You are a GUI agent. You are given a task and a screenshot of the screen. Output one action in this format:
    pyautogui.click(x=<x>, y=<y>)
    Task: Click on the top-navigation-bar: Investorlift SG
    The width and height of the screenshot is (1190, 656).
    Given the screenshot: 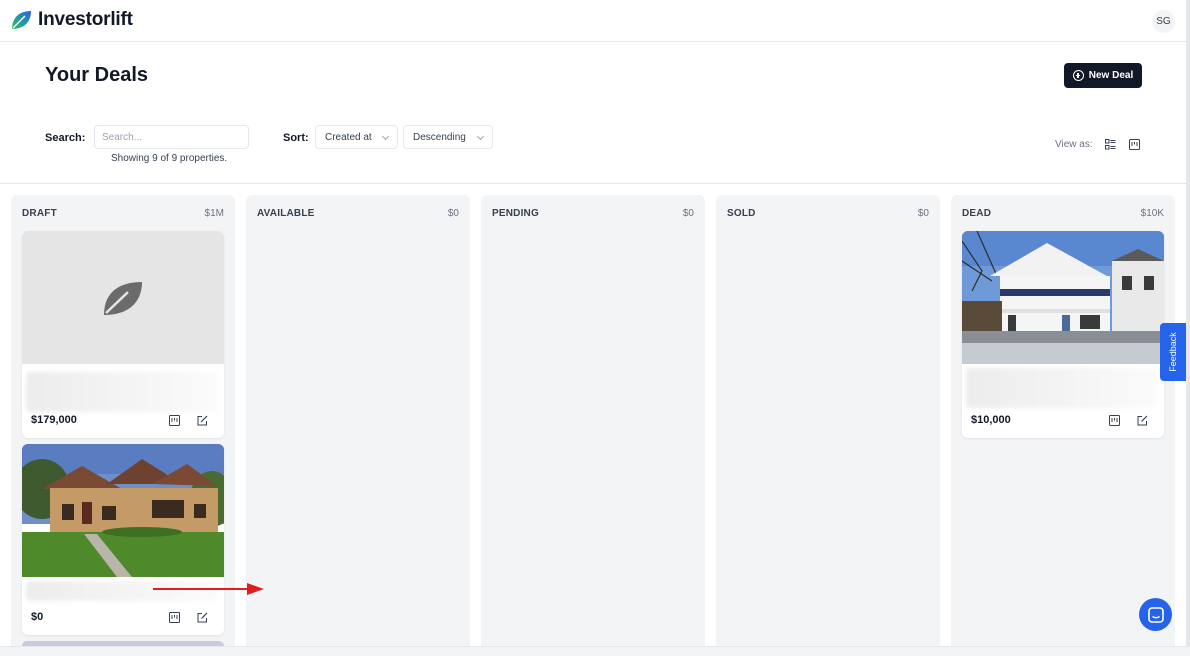 What is the action you would take?
    pyautogui.click(x=595, y=21)
    